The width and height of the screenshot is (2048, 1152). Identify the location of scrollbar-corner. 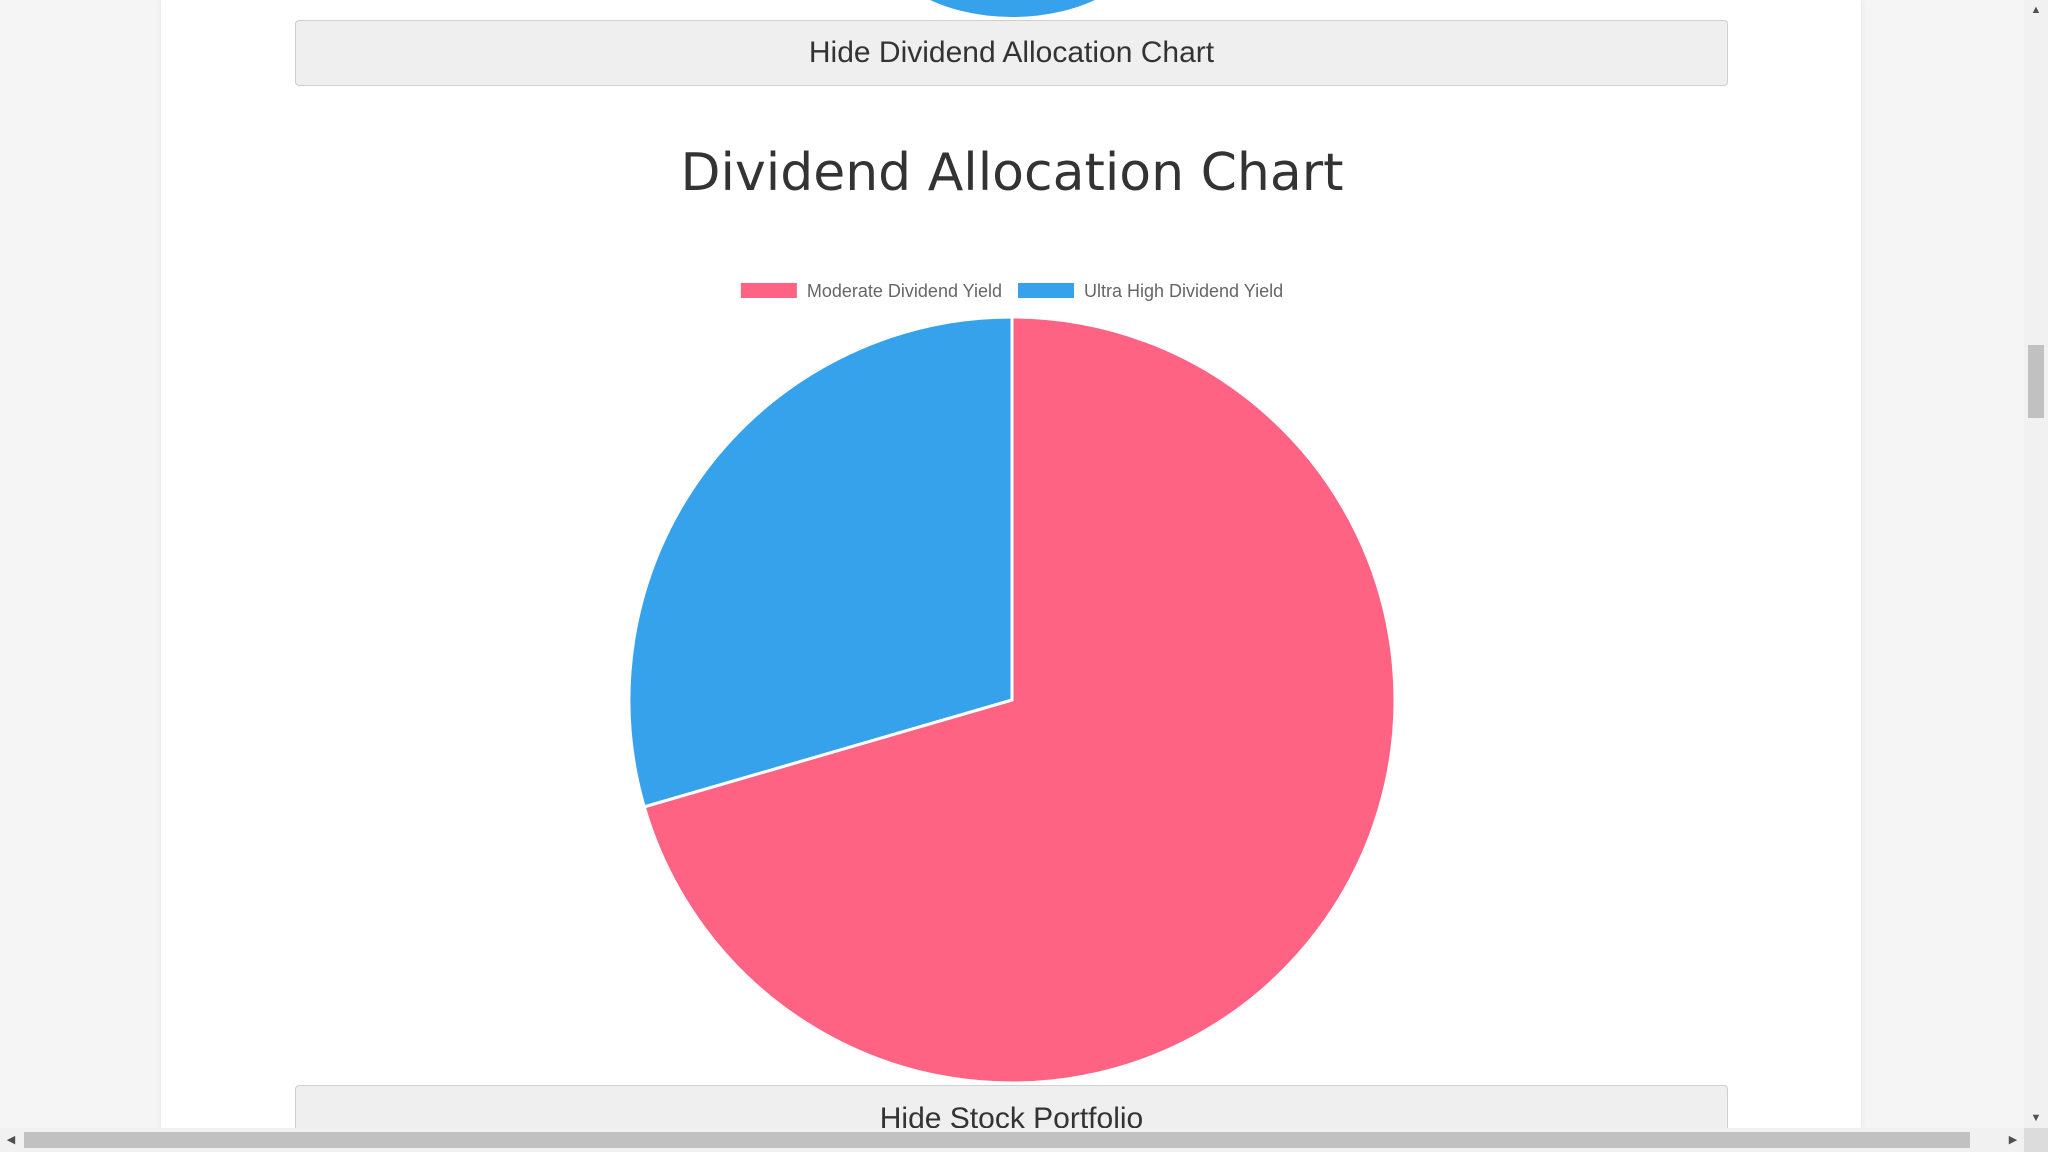
(2036, 1140).